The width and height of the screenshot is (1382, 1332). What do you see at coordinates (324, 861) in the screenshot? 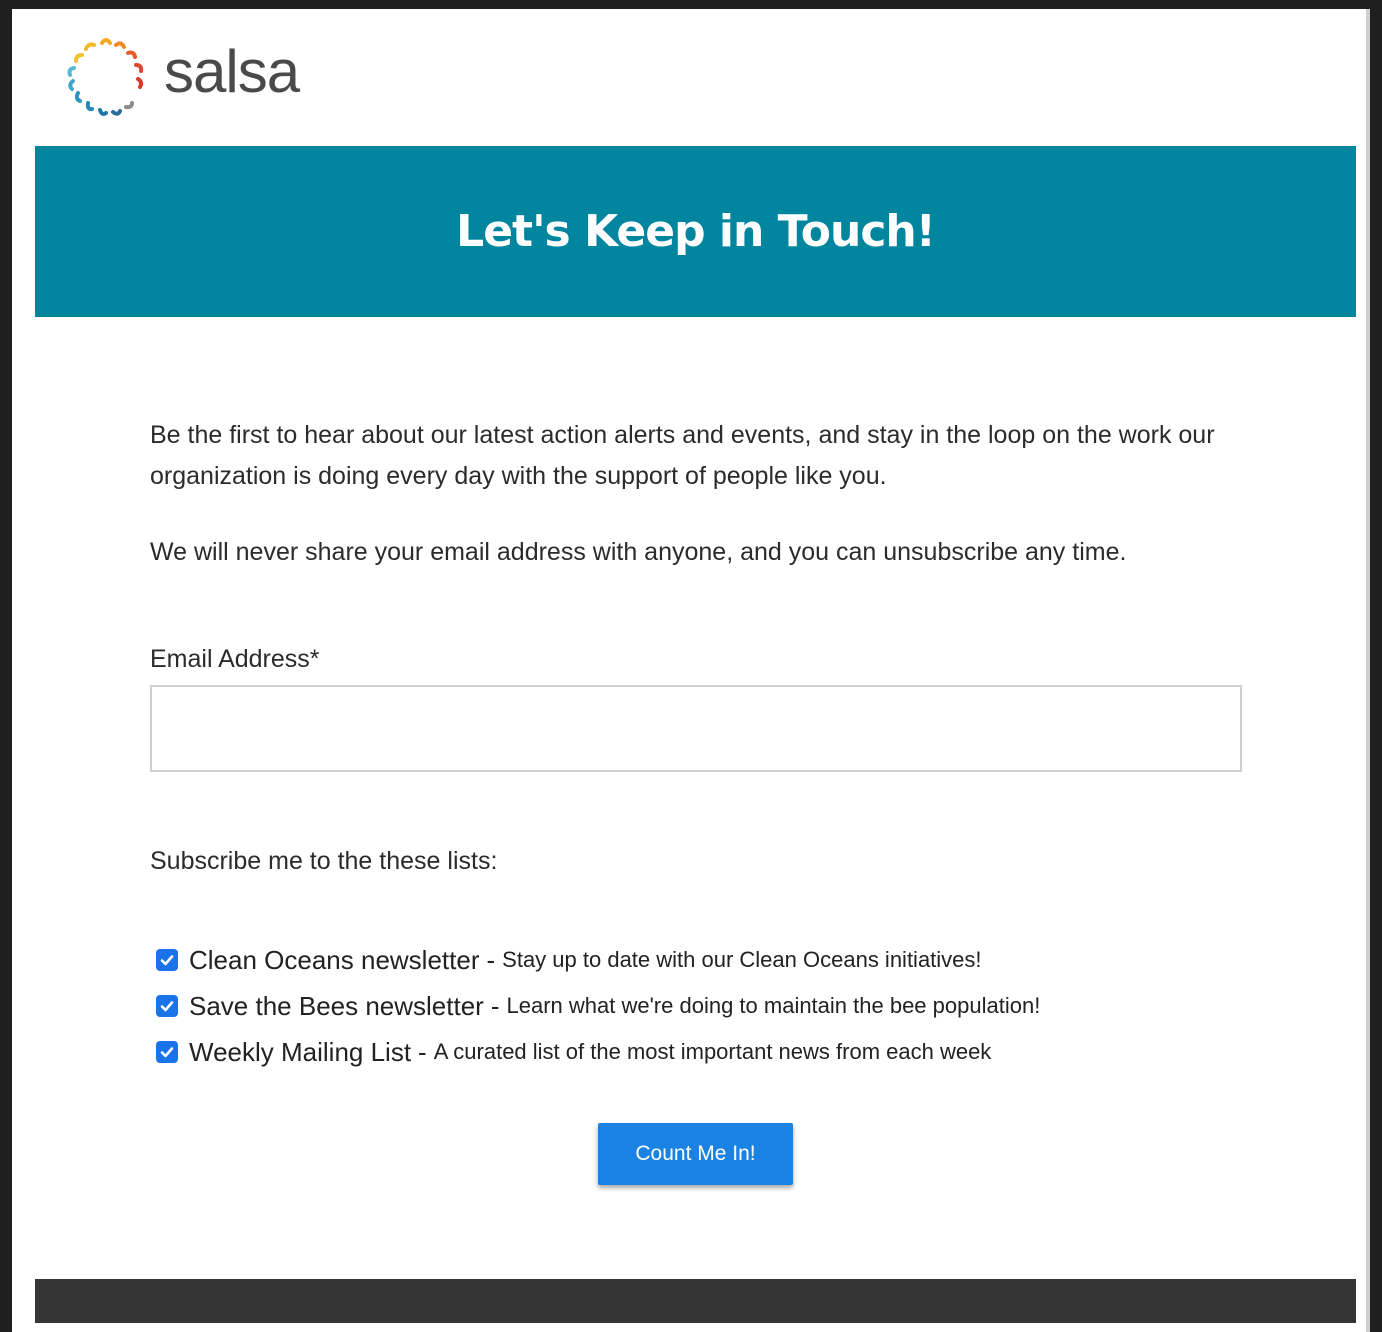
I see `lists-label: Subscribe me to the these lists:` at bounding box center [324, 861].